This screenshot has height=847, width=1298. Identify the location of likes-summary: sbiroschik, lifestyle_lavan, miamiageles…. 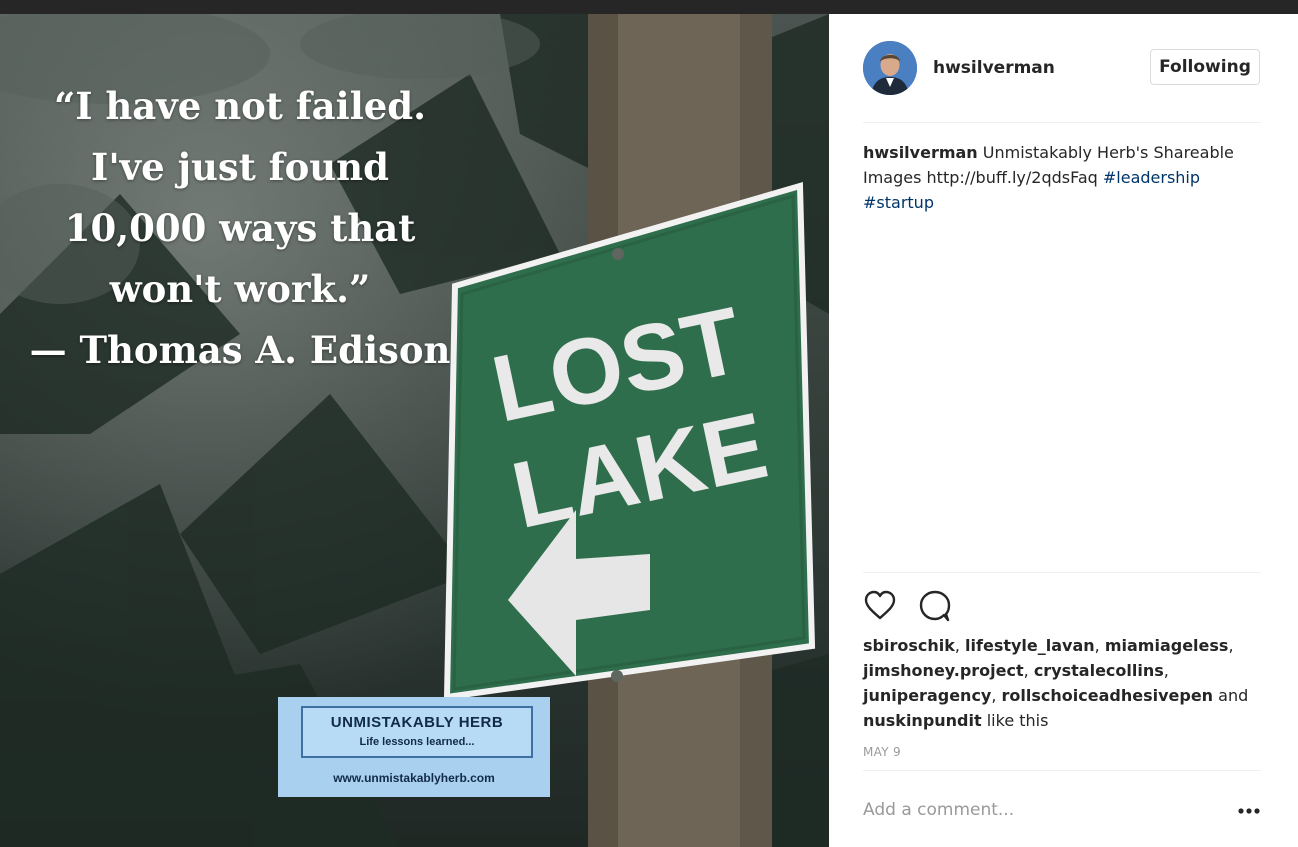
(1056, 683).